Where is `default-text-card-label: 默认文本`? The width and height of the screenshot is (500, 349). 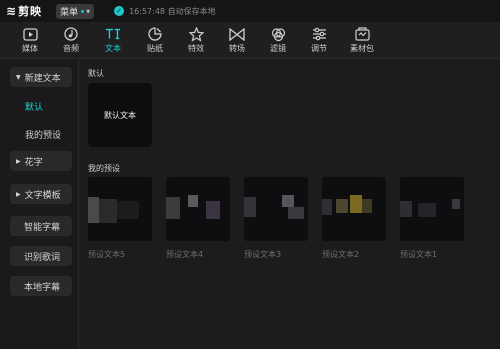
default-text-card-label: 默认文本 is located at coordinates (120, 115).